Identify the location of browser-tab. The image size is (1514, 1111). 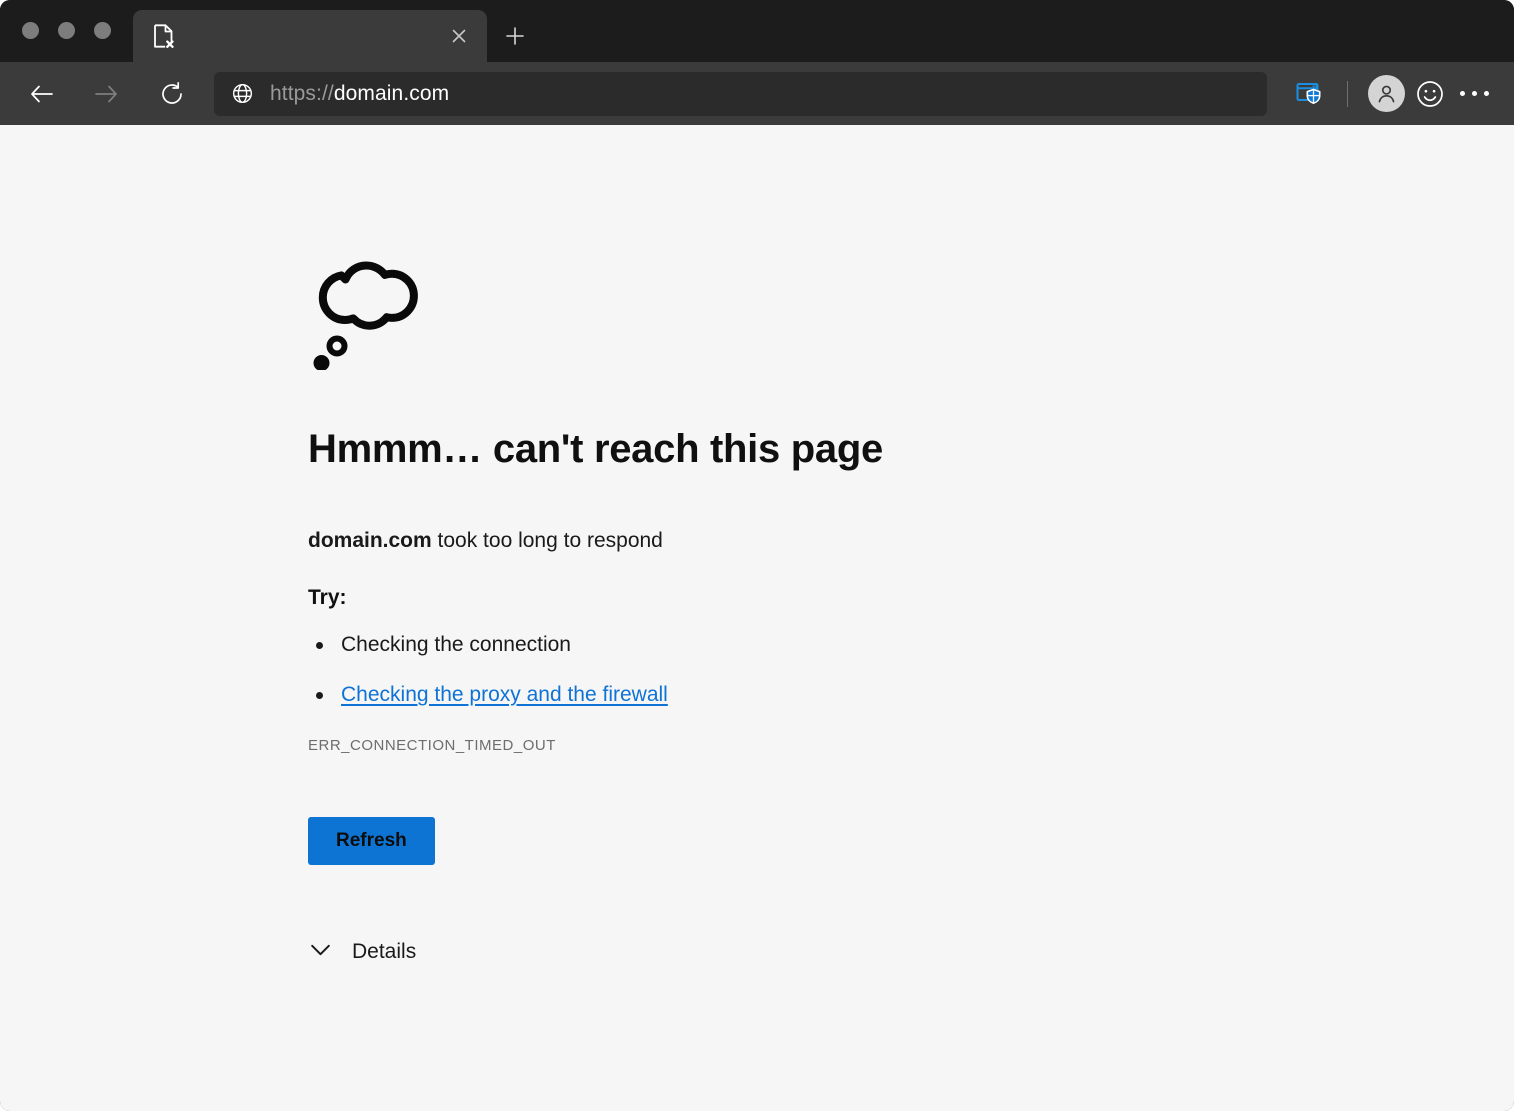
(310, 36).